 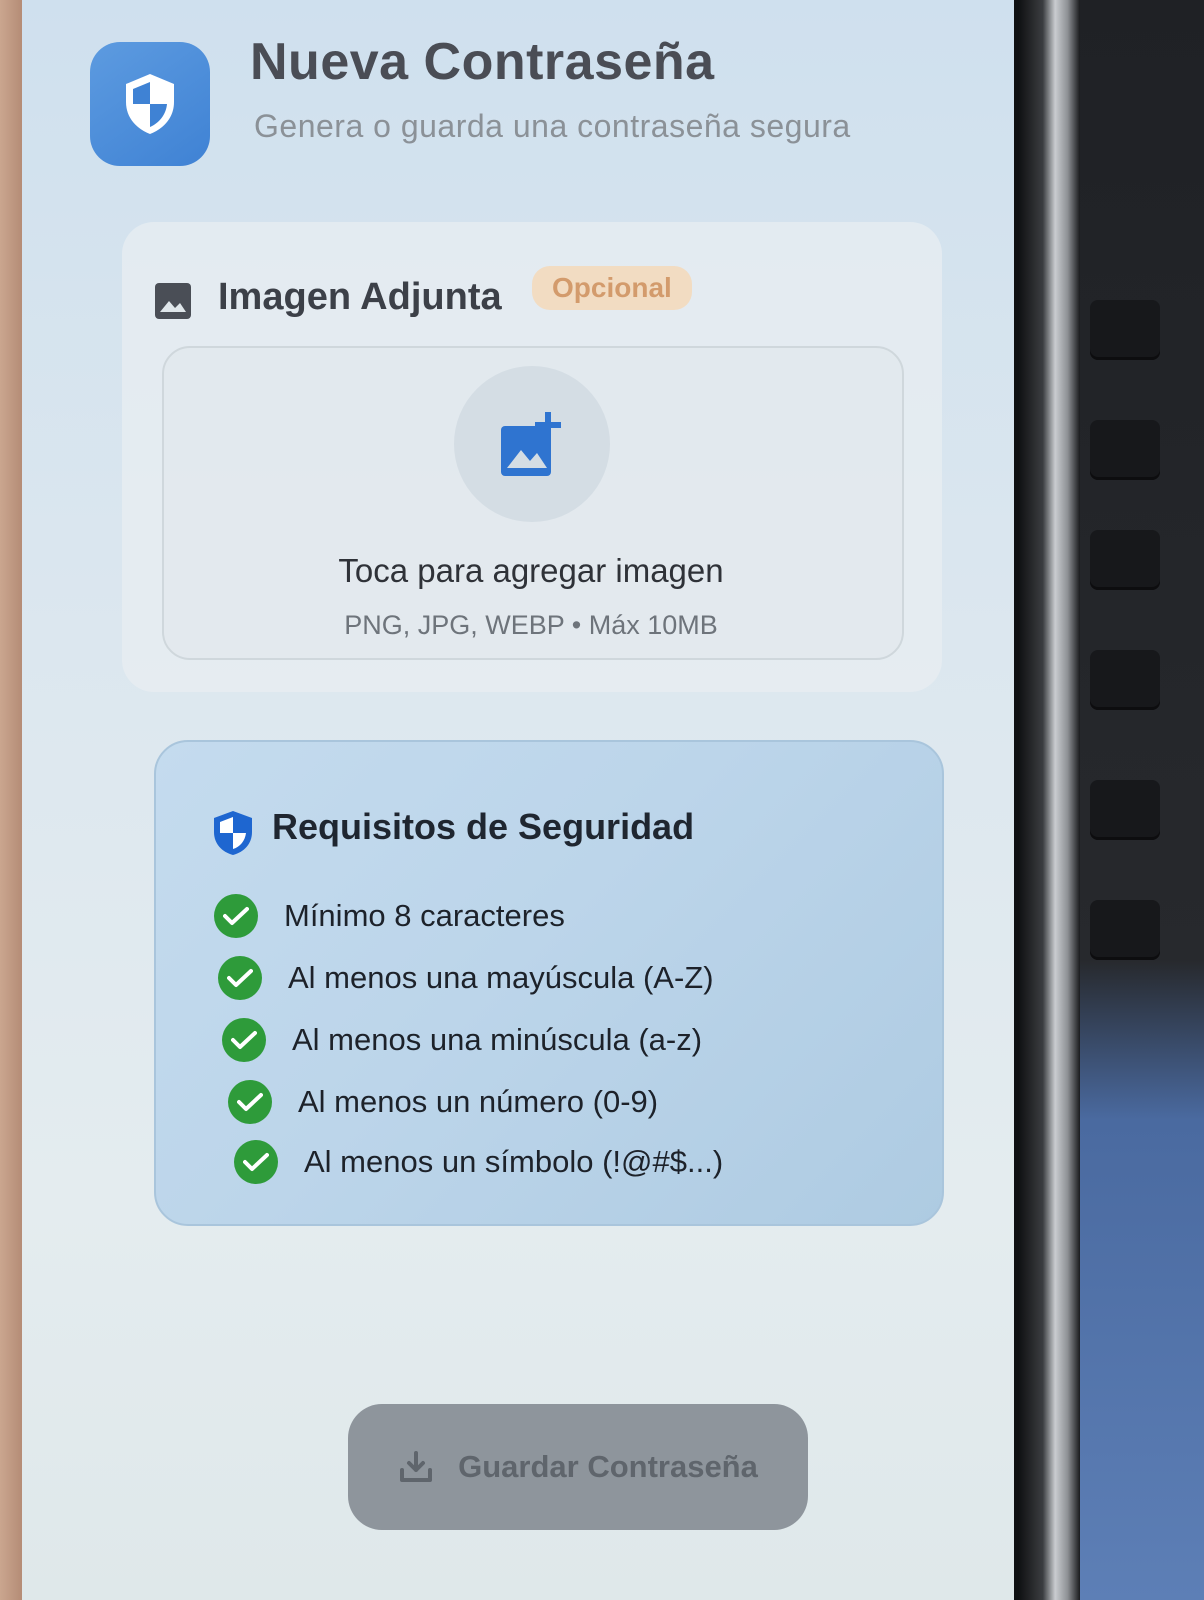 What do you see at coordinates (612, 288) in the screenshot?
I see `optional-badge: Opcional` at bounding box center [612, 288].